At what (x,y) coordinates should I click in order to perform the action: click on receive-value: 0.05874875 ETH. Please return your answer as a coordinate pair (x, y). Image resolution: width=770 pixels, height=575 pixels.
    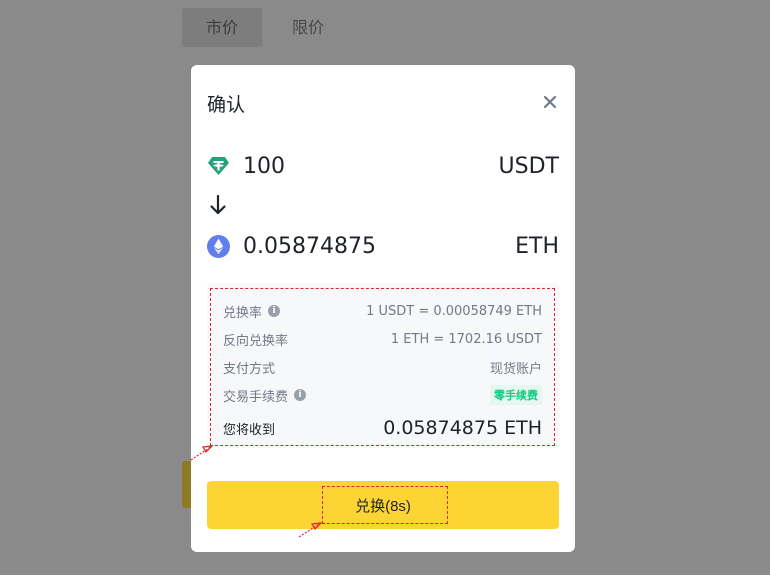
    Looking at the image, I should click on (462, 428).